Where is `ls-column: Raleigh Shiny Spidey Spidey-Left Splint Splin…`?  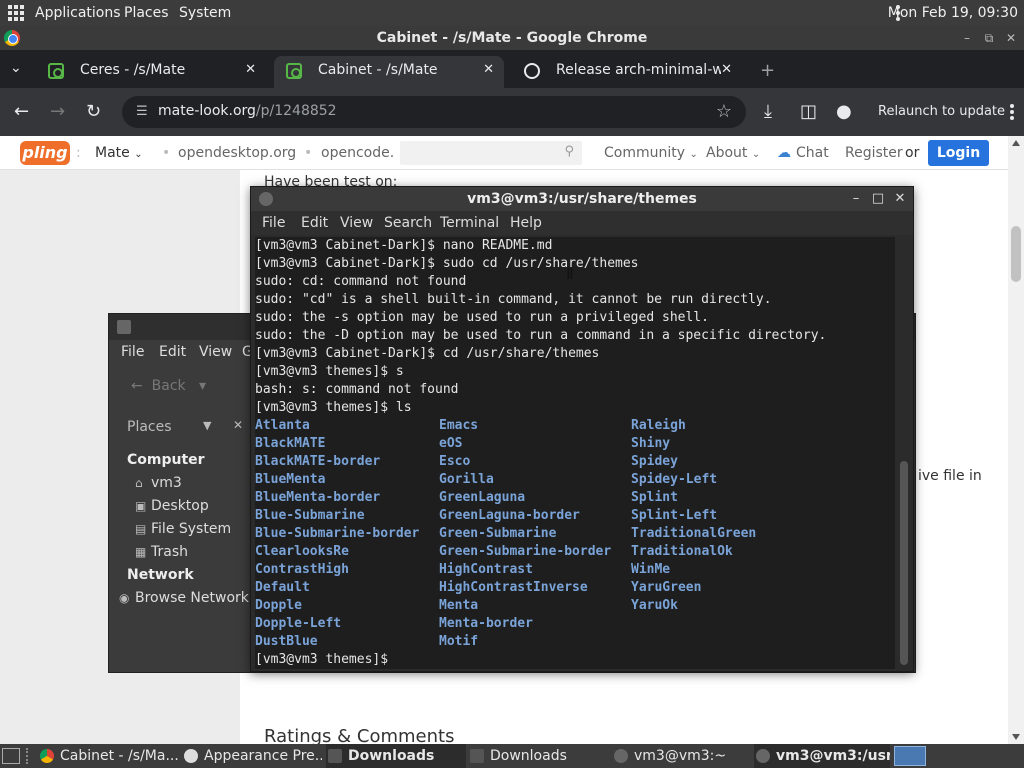
ls-column: Raleigh Shiny Spidey Spidey-Left Splint Splin… is located at coordinates (693, 516).